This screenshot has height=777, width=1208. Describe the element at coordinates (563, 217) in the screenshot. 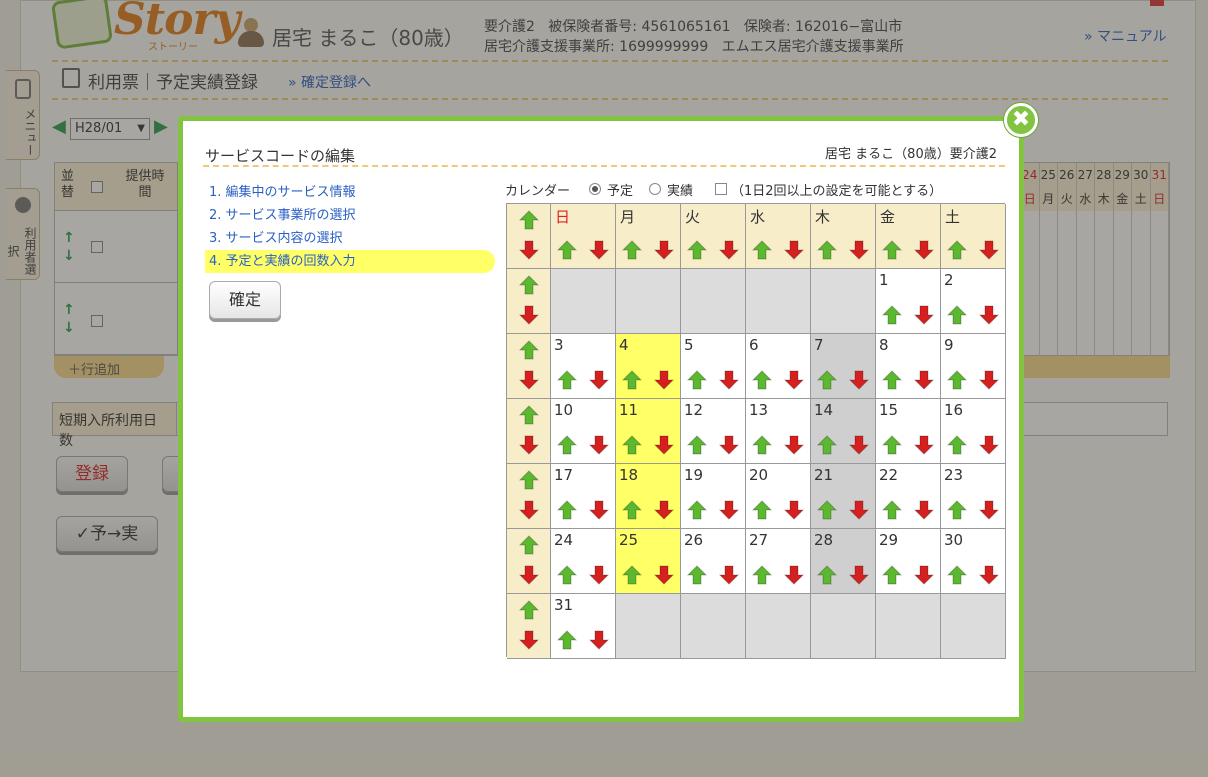

I see `weekday-label: 日` at that location.